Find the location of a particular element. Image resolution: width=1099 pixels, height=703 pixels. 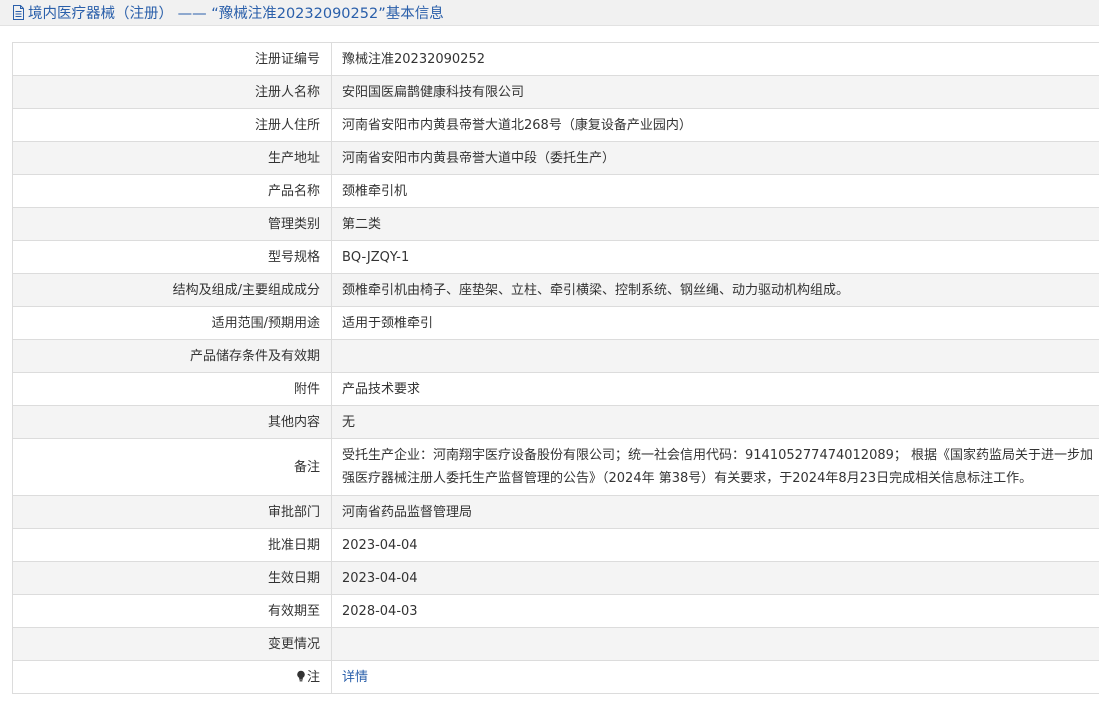

row-label-note: 注 is located at coordinates (313, 677).